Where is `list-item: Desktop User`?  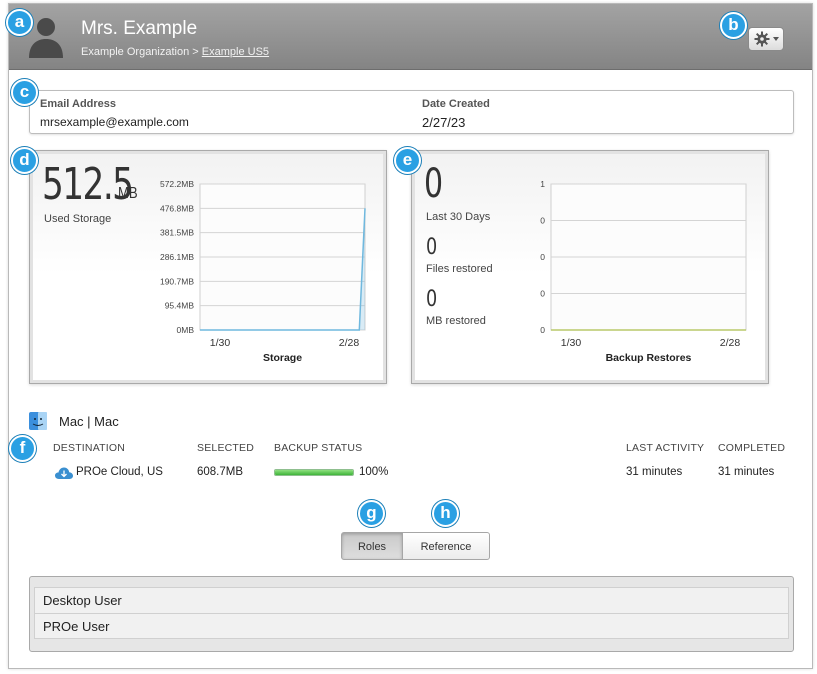 list-item: Desktop User is located at coordinates (411, 600).